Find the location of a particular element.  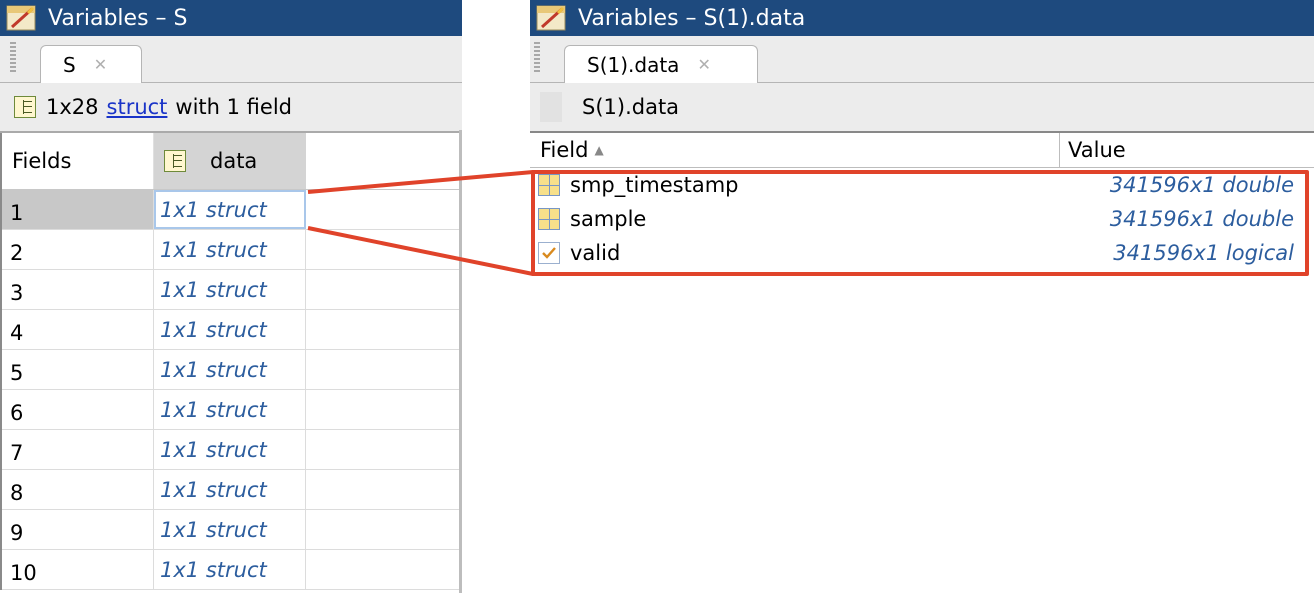

table-row: 3 1x1 struct is located at coordinates (231, 290).